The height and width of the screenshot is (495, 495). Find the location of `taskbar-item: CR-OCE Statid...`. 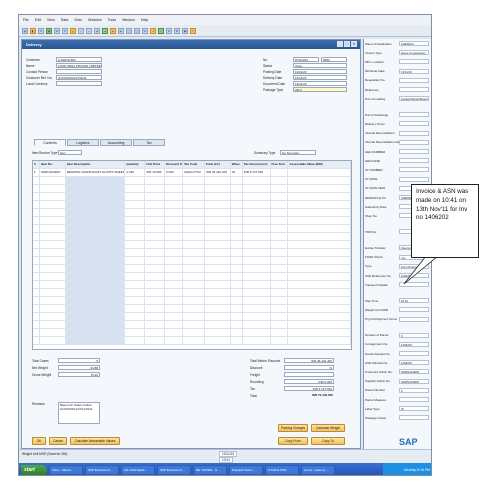

taskbar-item: CR-OCE Statid... is located at coordinates (138, 470).